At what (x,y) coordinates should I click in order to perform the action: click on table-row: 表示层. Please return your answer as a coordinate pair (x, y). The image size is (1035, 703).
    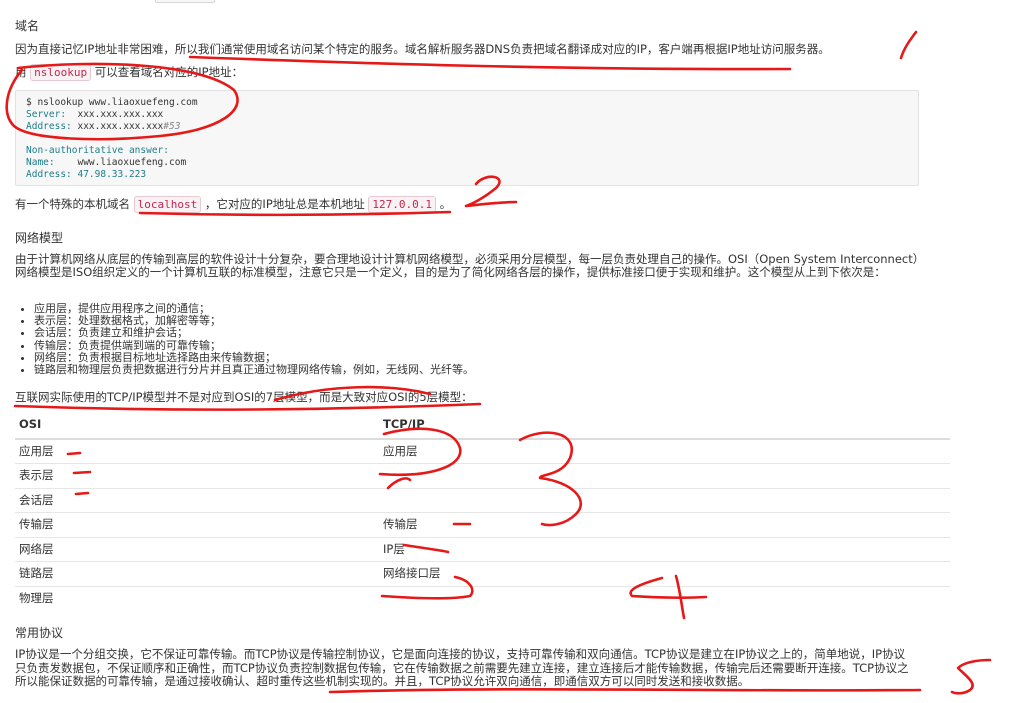
    Looking at the image, I should click on (482, 476).